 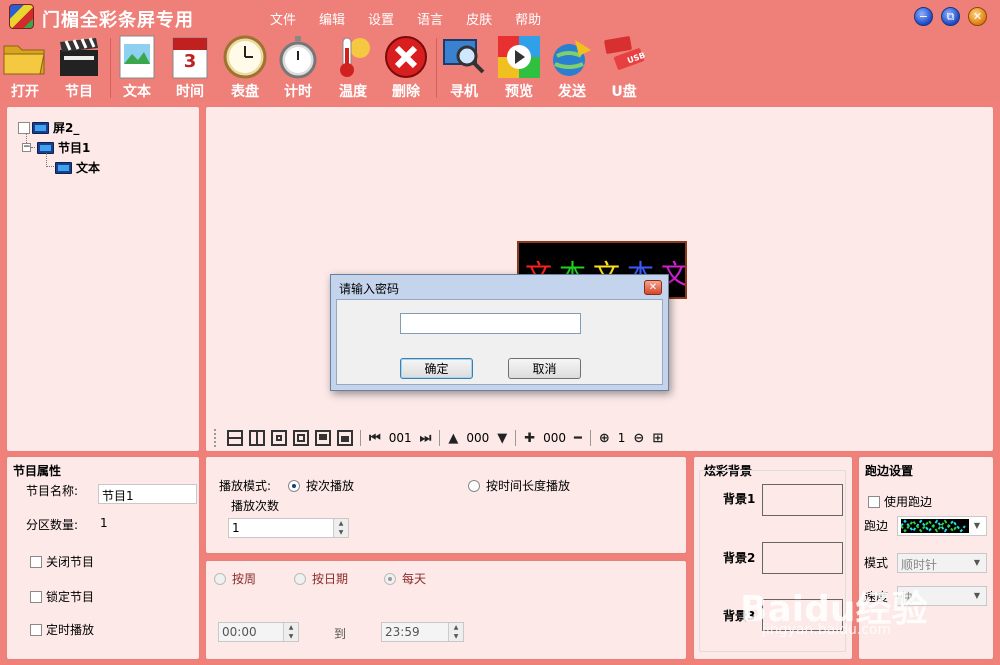 I want to click on mode-select: 顺时针 ▼, so click(x=942, y=563).